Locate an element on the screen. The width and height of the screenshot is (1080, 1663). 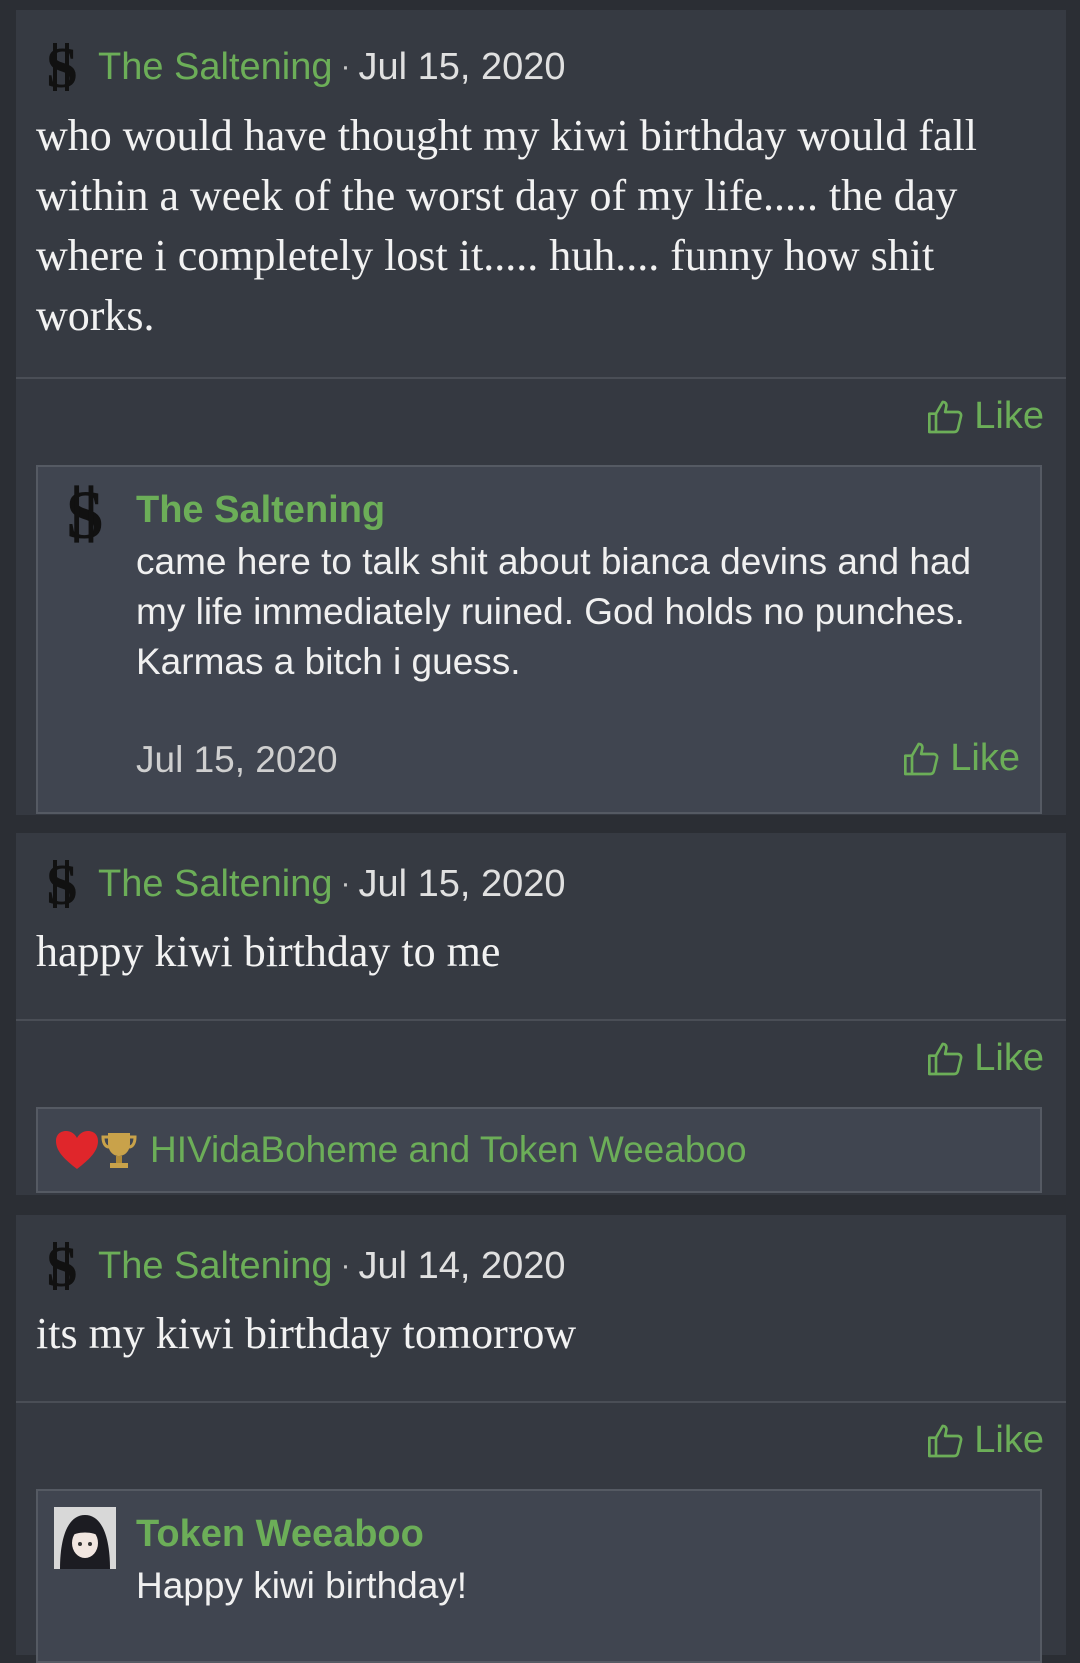
reaction-users-link: HIVidaBoheme and Token Weeaboo is located at coordinates (448, 1150).